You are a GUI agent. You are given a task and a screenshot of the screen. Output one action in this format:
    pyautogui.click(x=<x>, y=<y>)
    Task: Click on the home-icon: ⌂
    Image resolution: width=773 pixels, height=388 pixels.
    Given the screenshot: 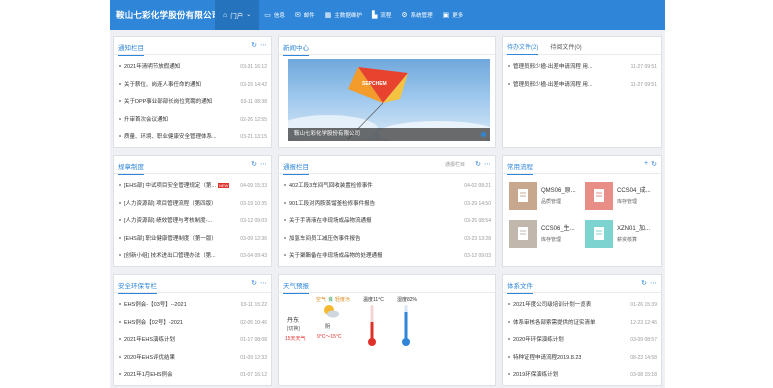 What is the action you would take?
    pyautogui.click(x=225, y=15)
    